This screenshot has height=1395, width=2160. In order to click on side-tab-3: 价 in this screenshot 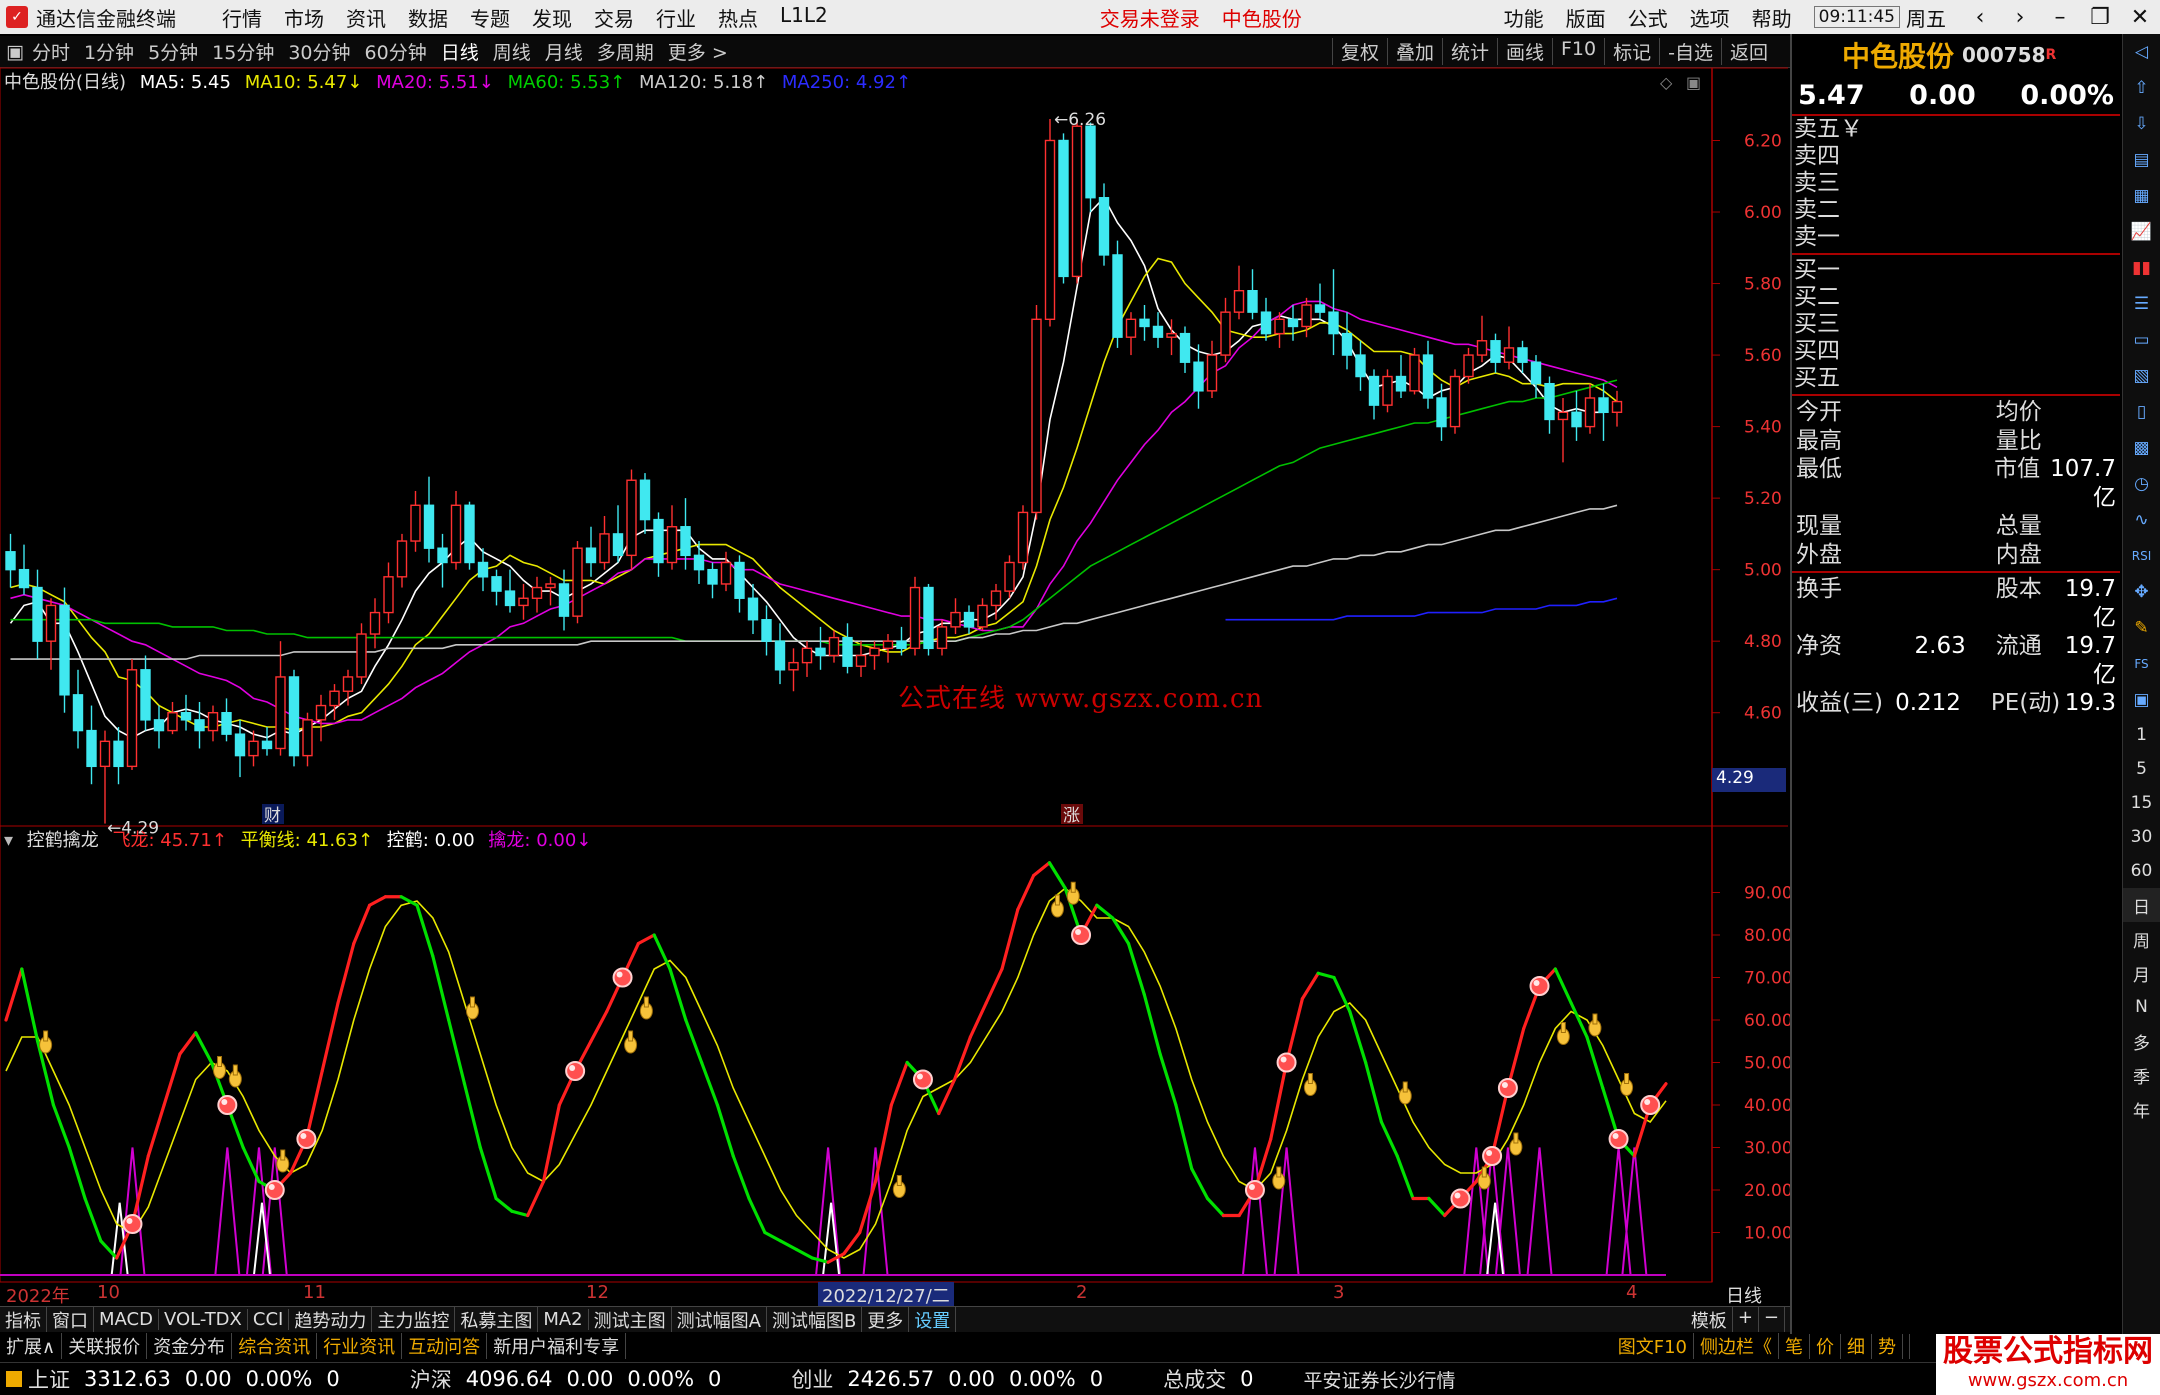, I will do `click(1825, 1346)`.